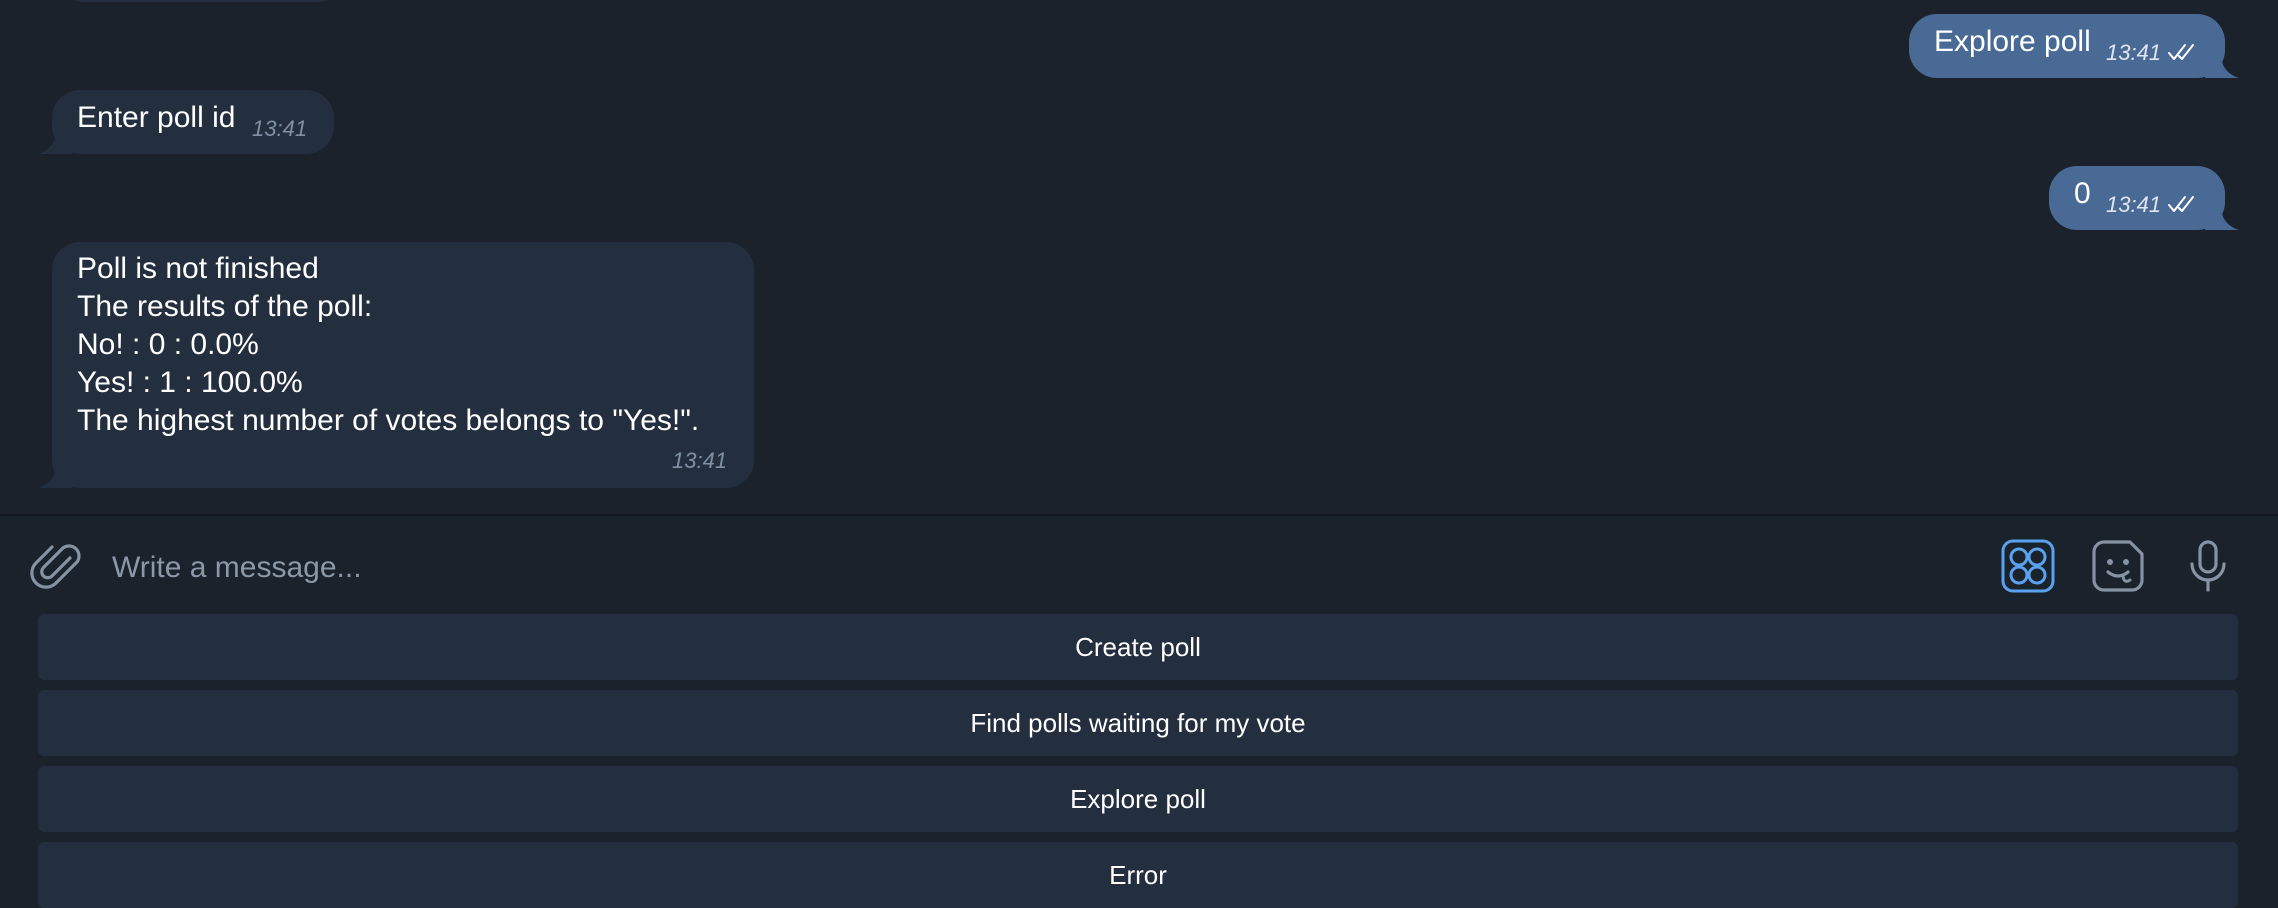  I want to click on message-text: Enter poll id, so click(156, 117).